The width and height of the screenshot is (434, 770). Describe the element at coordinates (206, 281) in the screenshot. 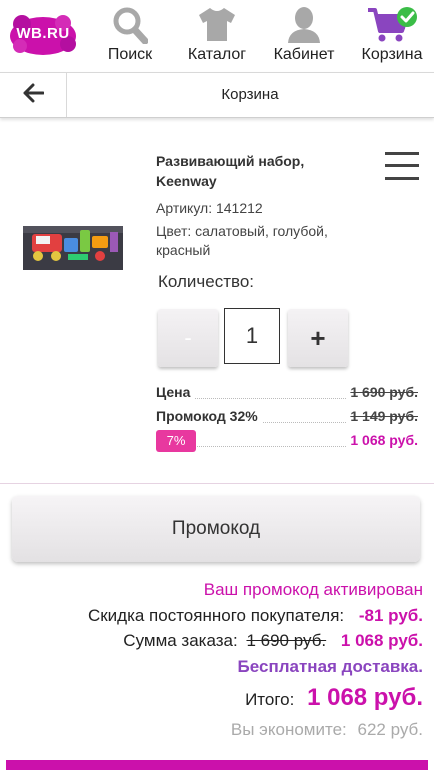

I see `quantity-label: Количество:` at that location.